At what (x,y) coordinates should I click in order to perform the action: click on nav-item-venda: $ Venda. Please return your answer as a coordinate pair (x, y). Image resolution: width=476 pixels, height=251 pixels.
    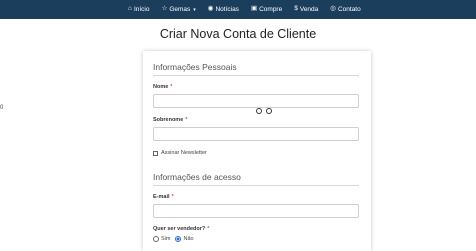
    Looking at the image, I should click on (306, 9).